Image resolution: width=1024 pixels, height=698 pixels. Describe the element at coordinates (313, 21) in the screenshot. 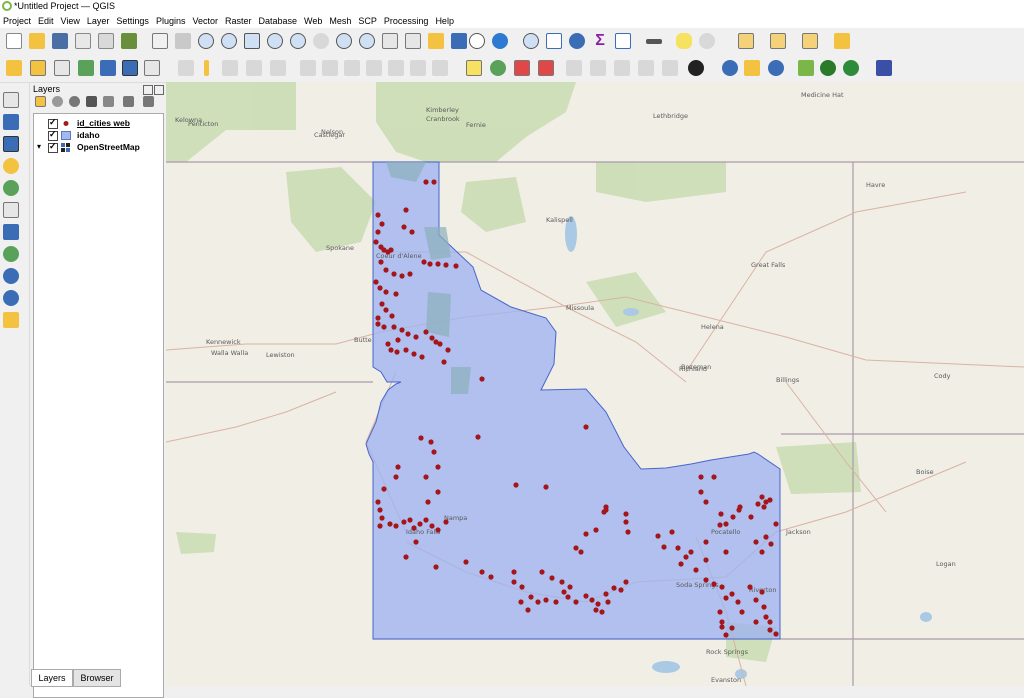

I see `menu-web: Web` at that location.